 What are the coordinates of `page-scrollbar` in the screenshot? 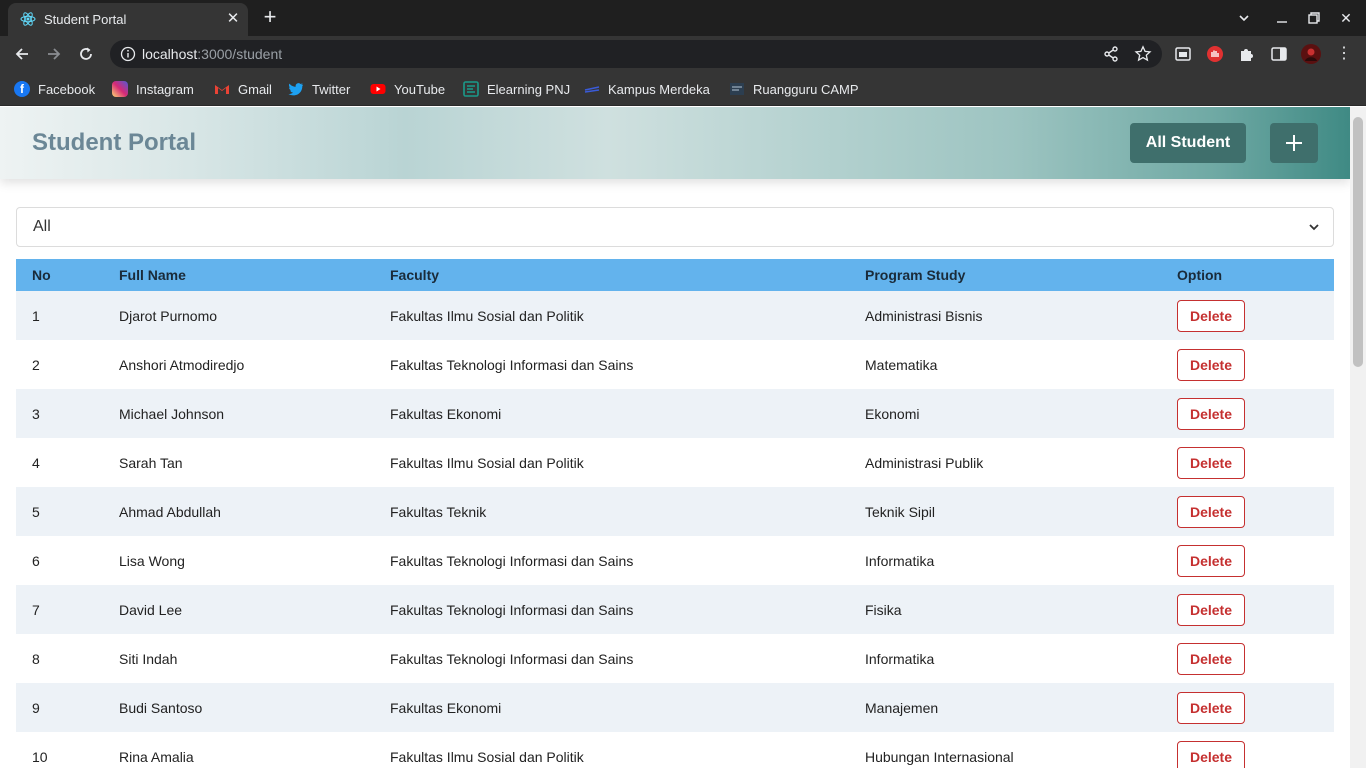 It's located at (1358, 437).